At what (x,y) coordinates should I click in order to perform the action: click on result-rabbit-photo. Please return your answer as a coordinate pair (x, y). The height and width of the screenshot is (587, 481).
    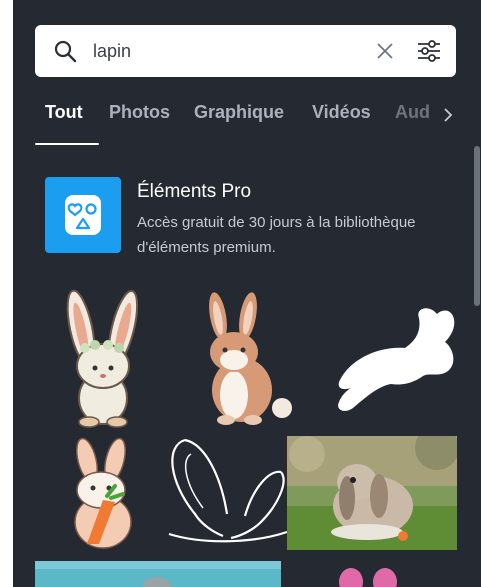
    Looking at the image, I should click on (372, 493).